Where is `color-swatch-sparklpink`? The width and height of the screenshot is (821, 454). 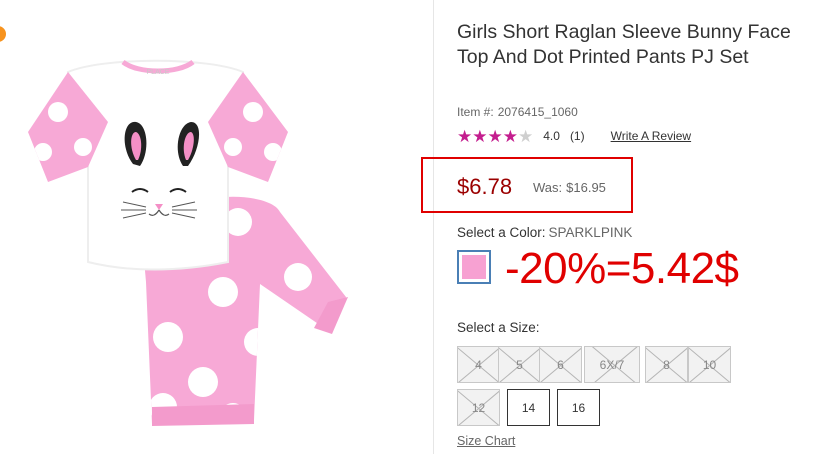 color-swatch-sparklpink is located at coordinates (474, 267).